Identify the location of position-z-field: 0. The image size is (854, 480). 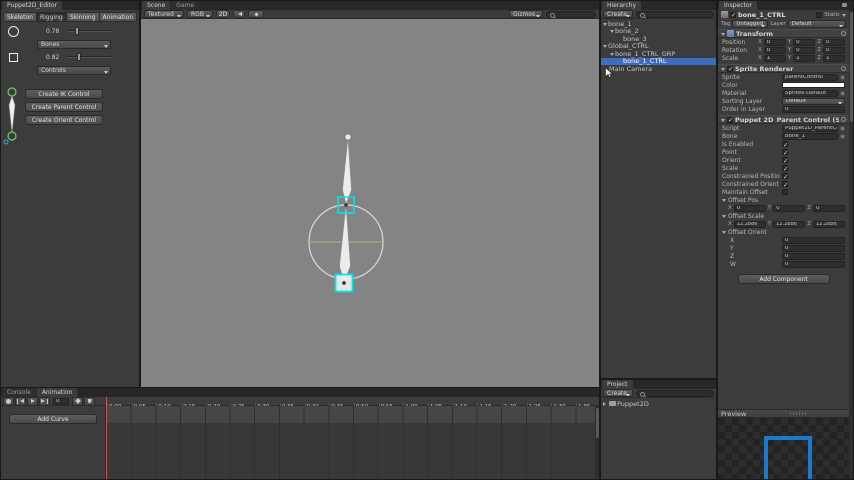
(833, 42).